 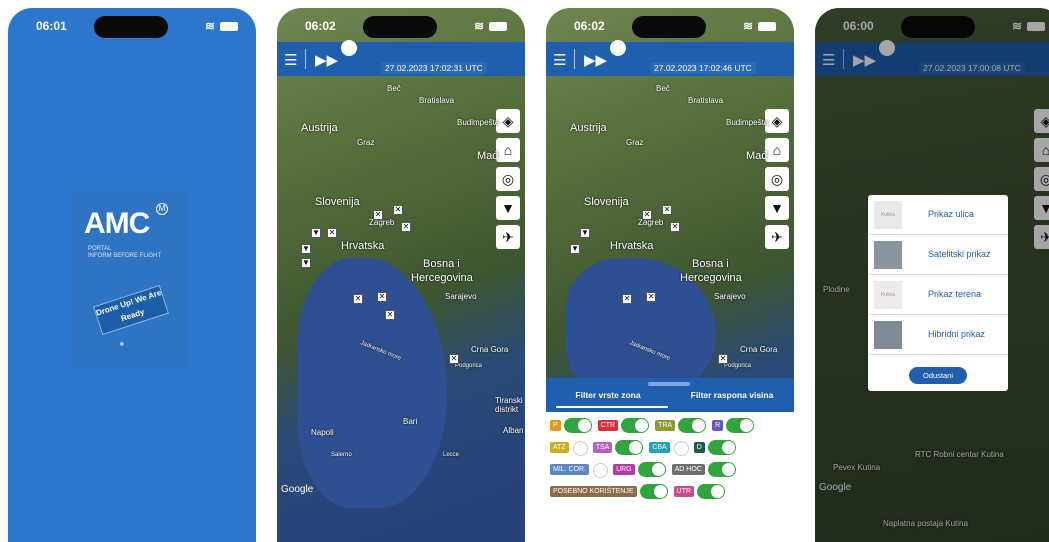 I want to click on home-icon: ⌂, so click(x=777, y=150).